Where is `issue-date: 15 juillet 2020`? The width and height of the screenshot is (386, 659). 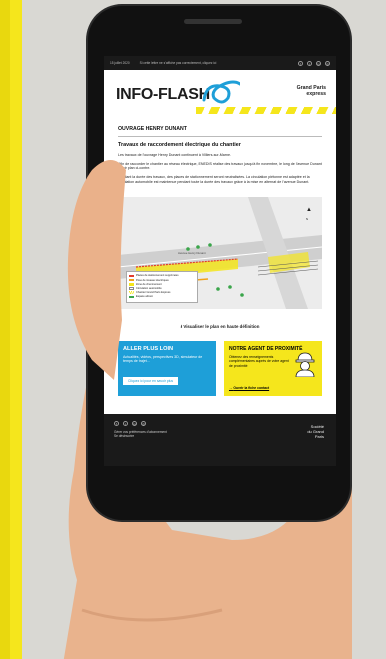
issue-date: 15 juillet 2020 is located at coordinates (120, 63).